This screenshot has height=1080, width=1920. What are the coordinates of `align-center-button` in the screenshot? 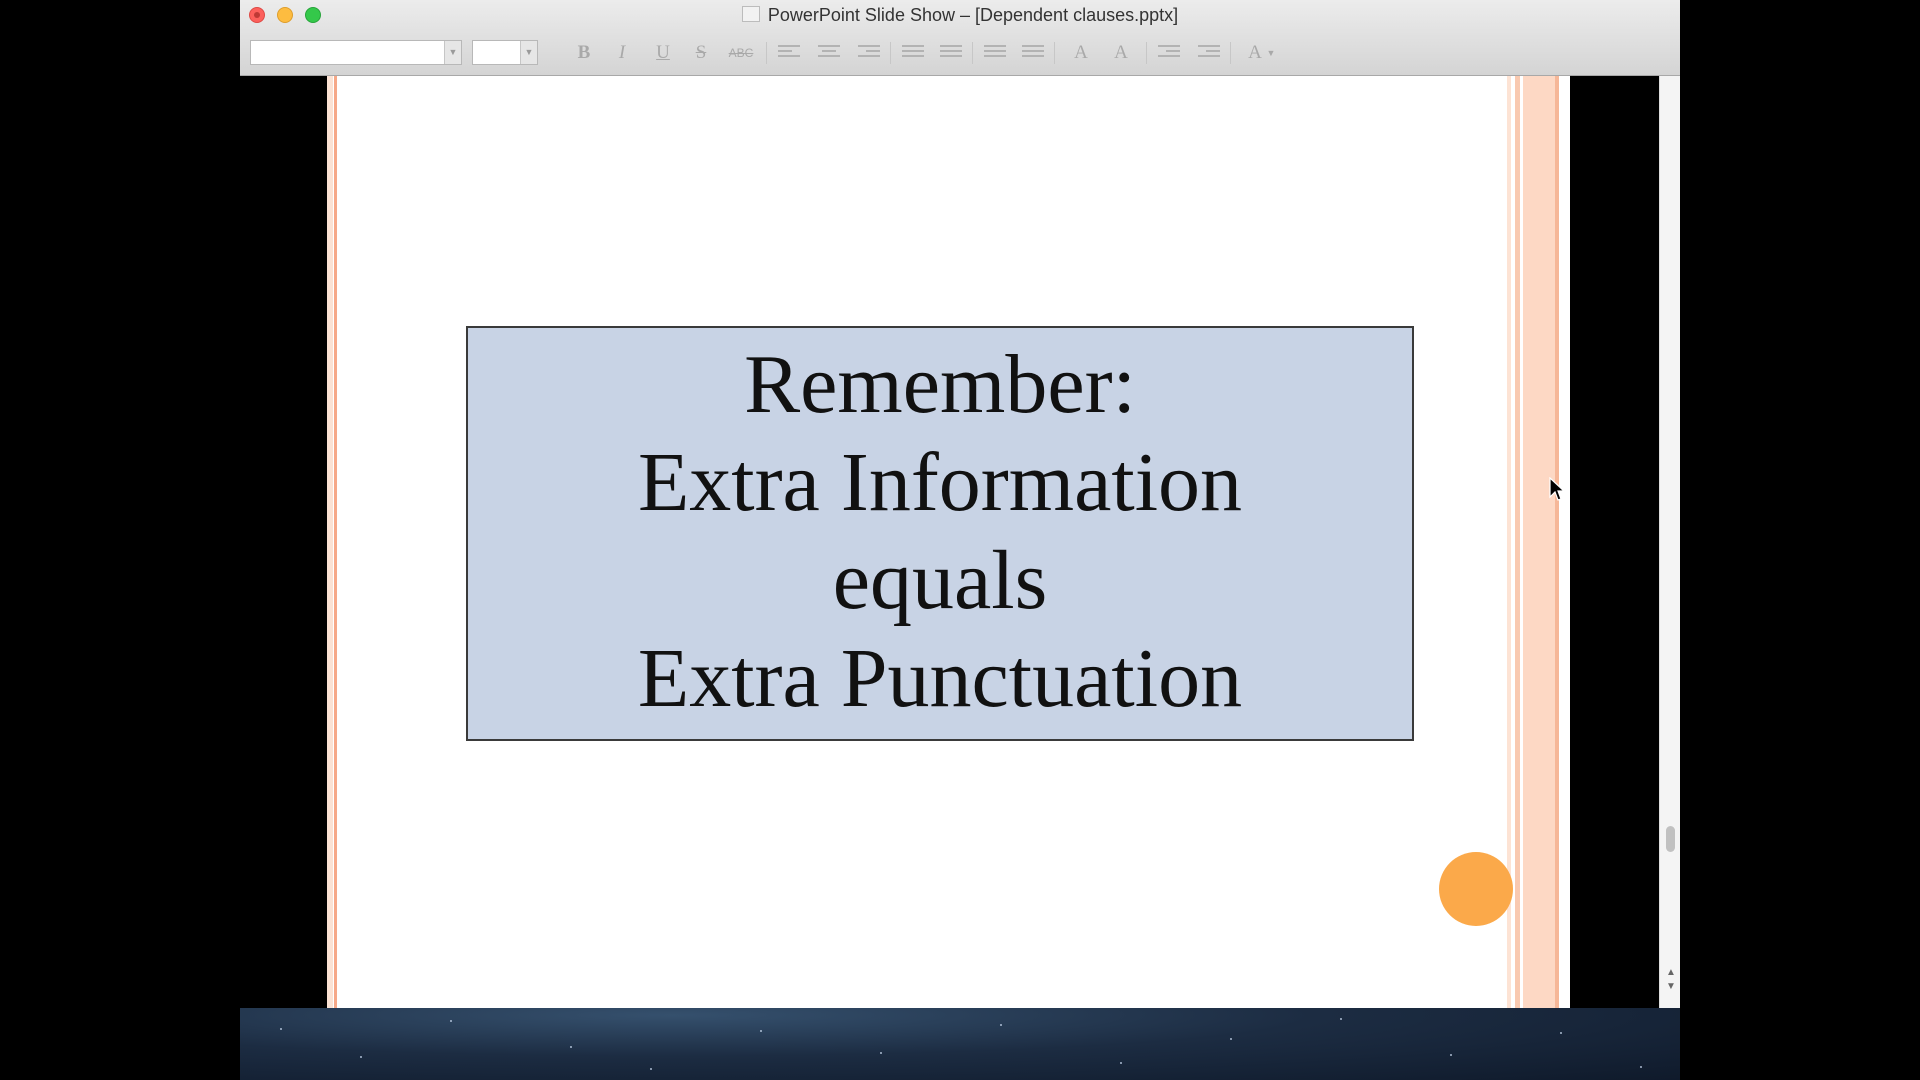 It's located at (829, 53).